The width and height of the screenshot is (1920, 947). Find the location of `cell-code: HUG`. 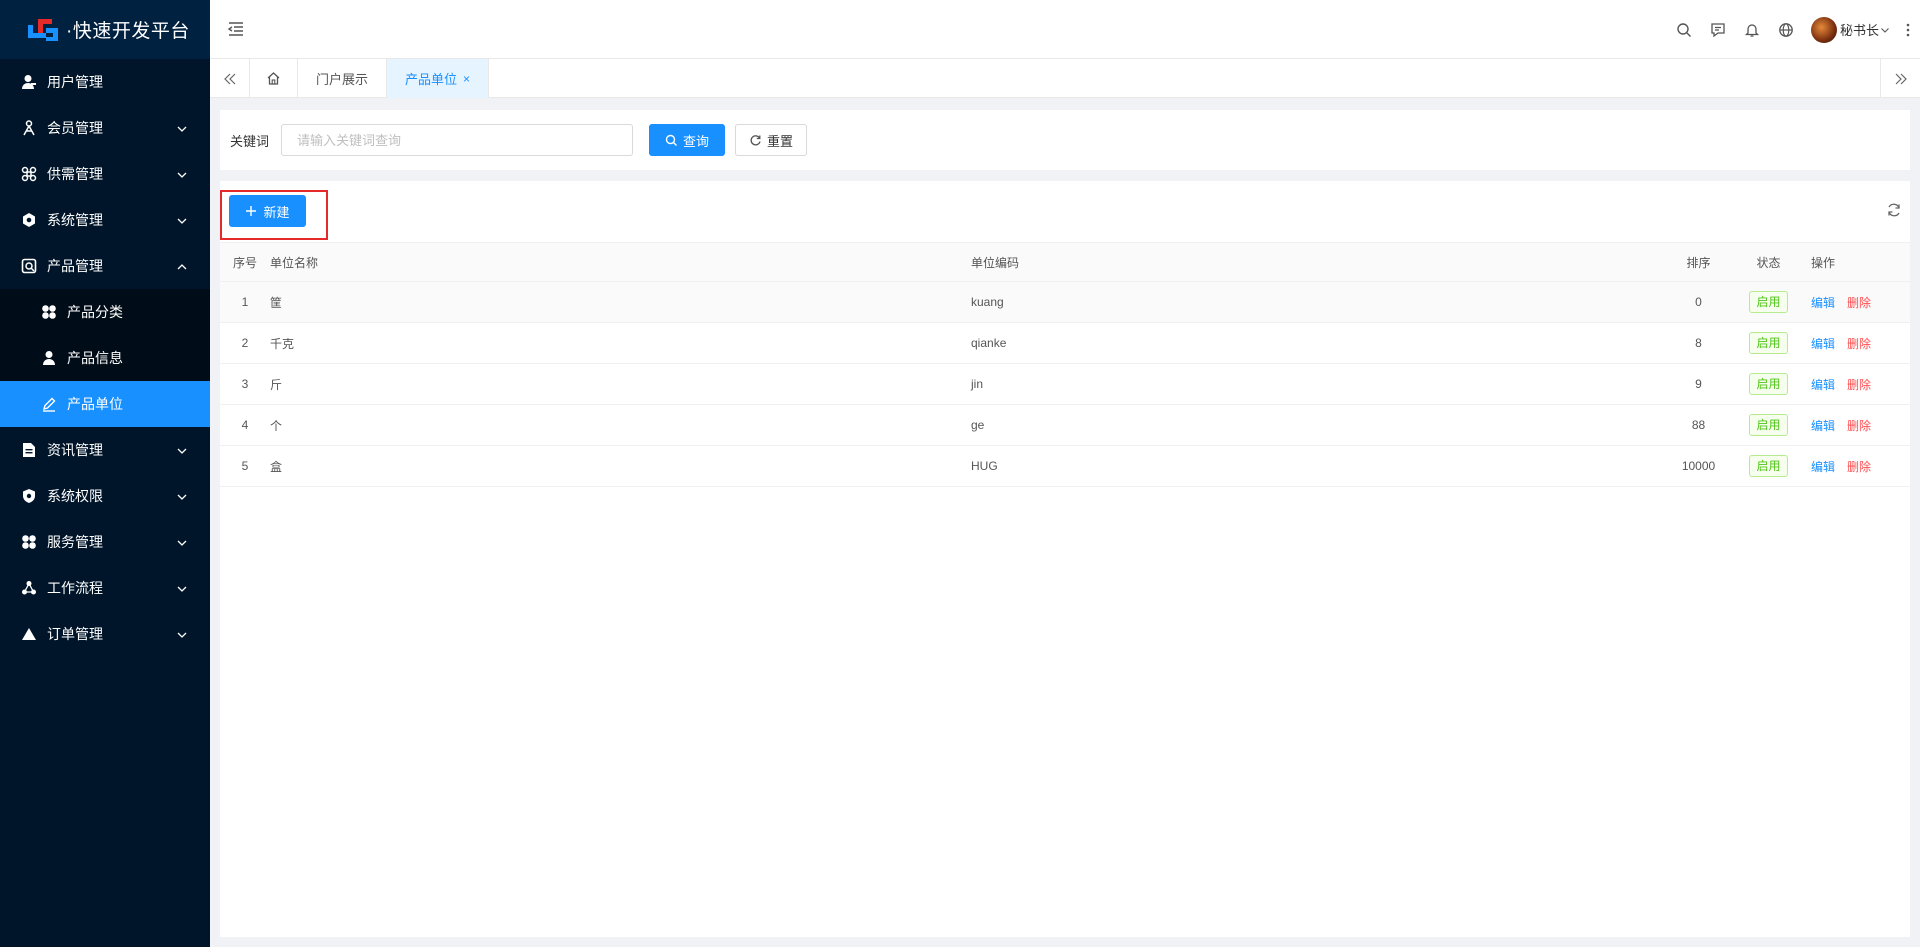

cell-code: HUG is located at coordinates (1321, 466).